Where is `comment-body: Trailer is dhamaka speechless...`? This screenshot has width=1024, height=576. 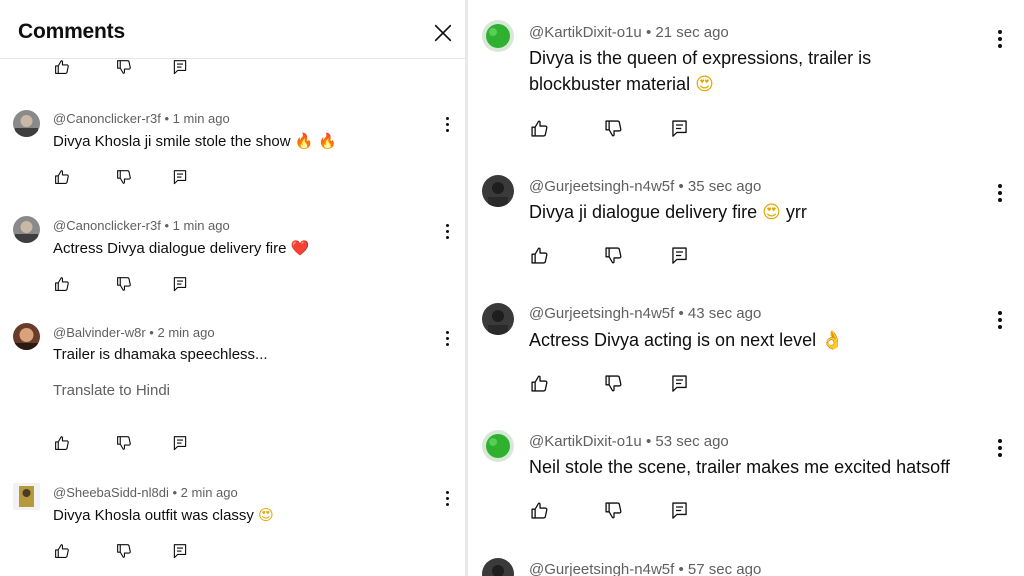 comment-body: Trailer is dhamaka speechless... is located at coordinates (160, 354).